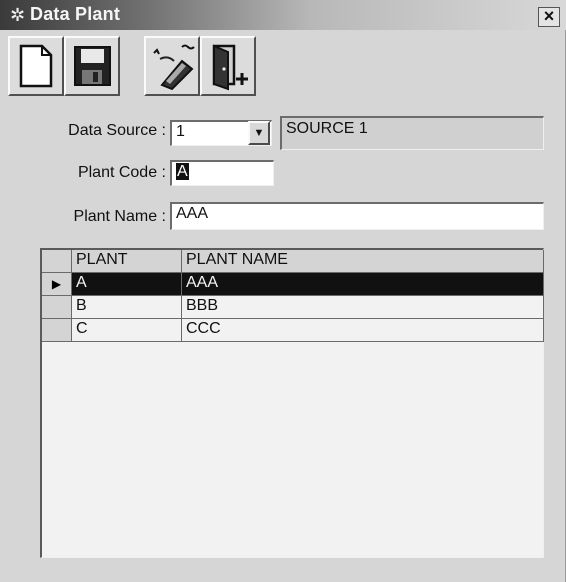  Describe the element at coordinates (259, 133) in the screenshot. I see `dropdown-arrow-icon: ▼` at that location.